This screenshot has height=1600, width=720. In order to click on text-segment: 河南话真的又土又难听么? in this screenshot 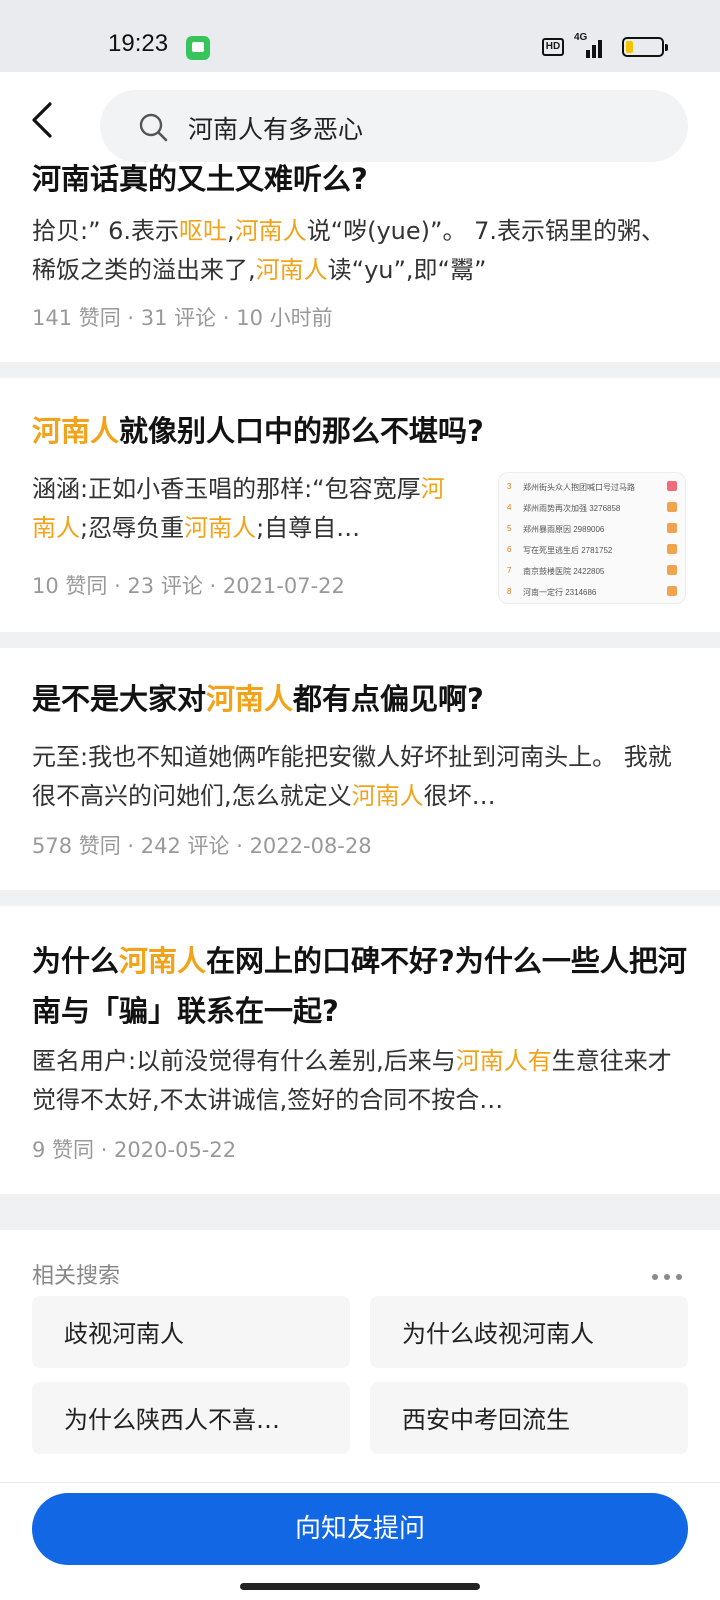, I will do `click(200, 179)`.